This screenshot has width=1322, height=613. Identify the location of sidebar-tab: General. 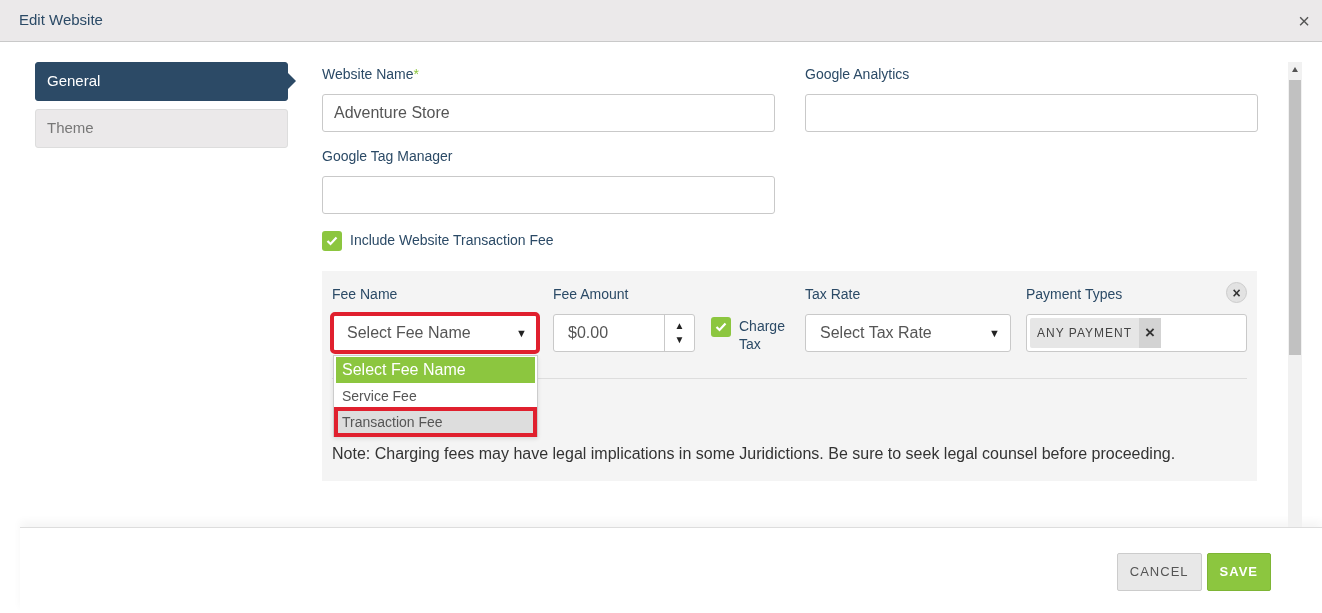
(161, 81).